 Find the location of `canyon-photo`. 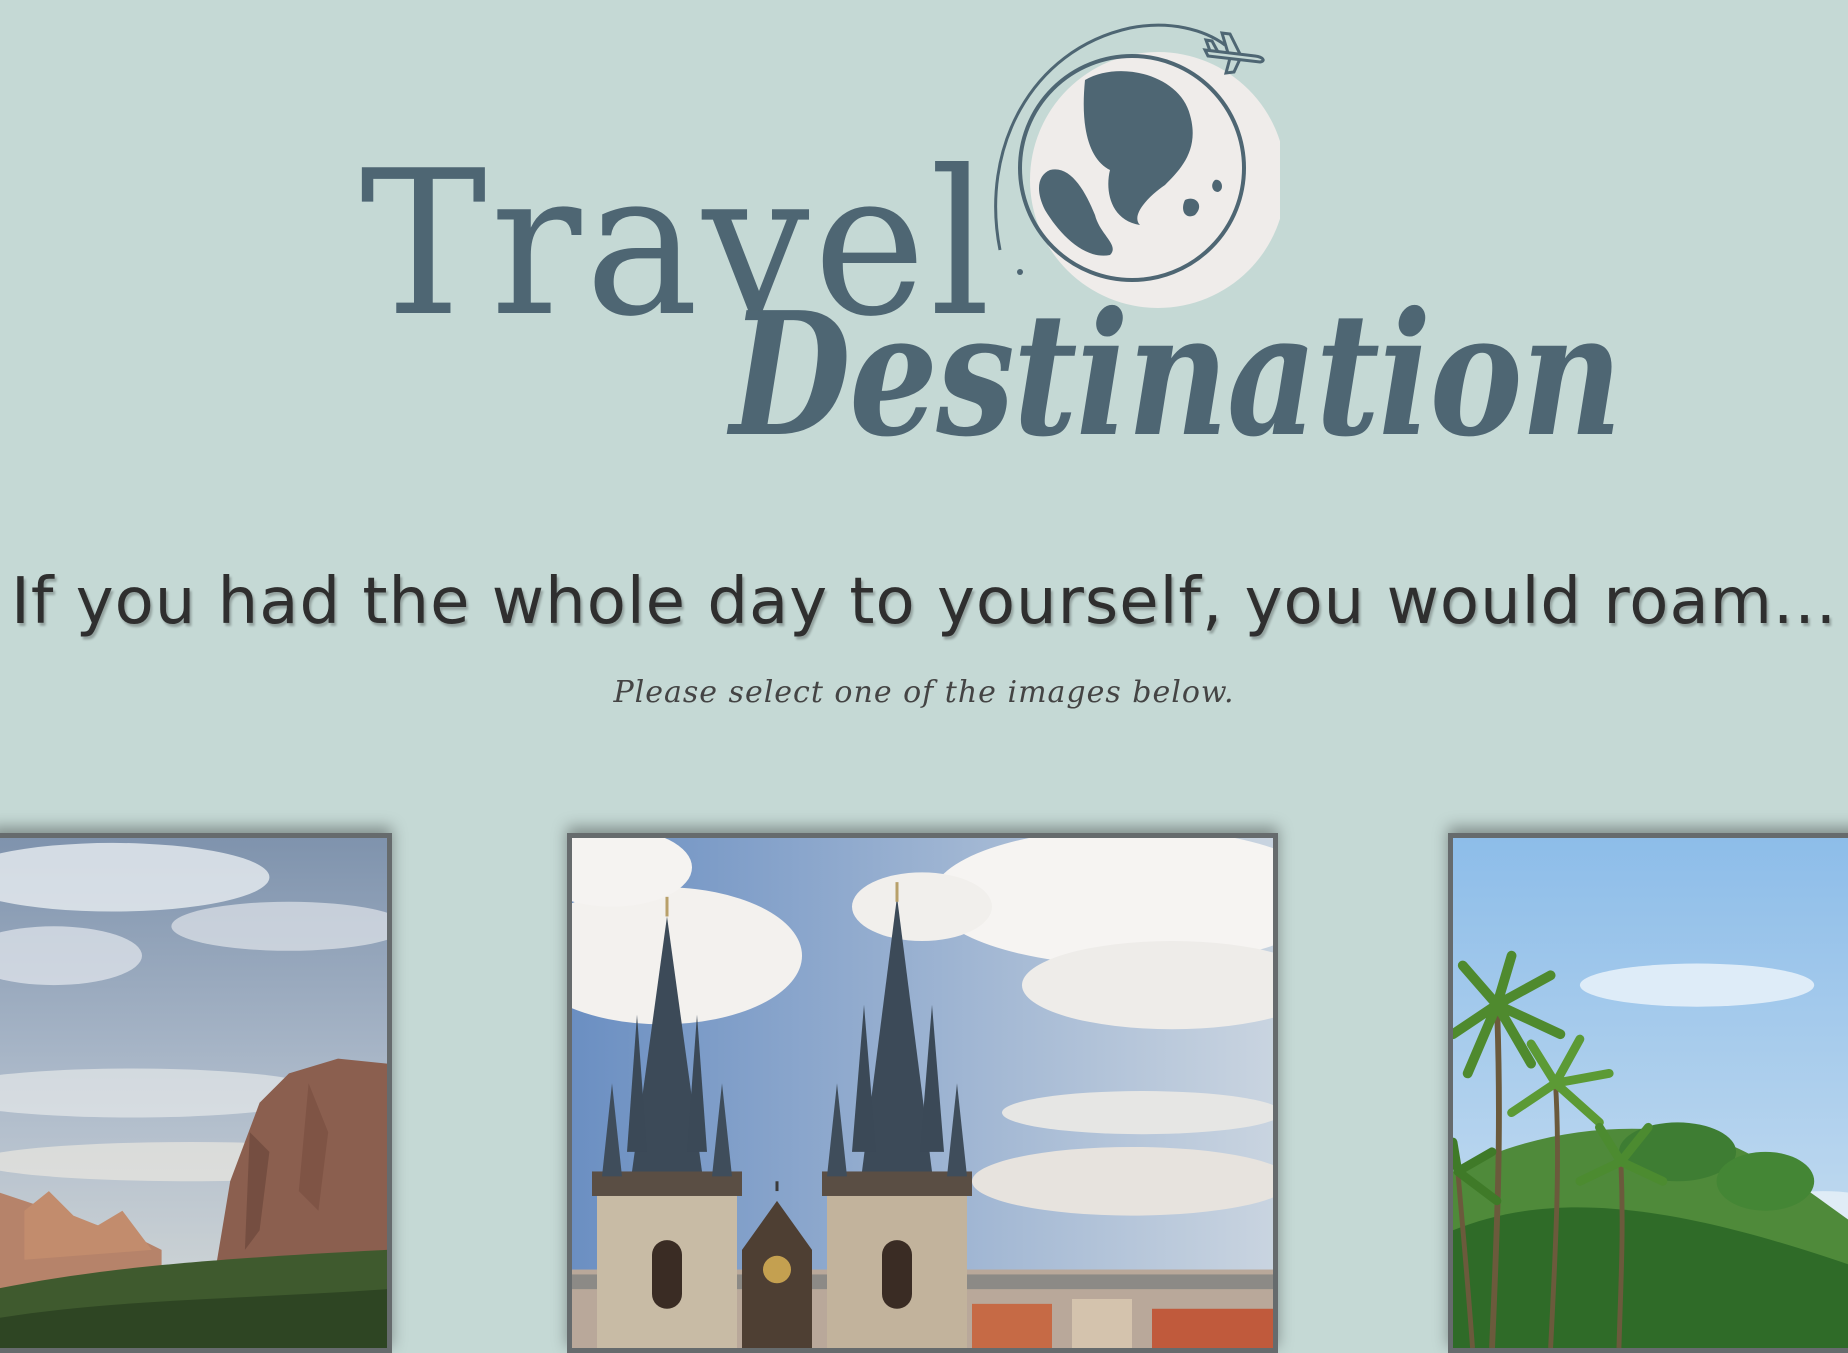

canyon-photo is located at coordinates (193, 1093).